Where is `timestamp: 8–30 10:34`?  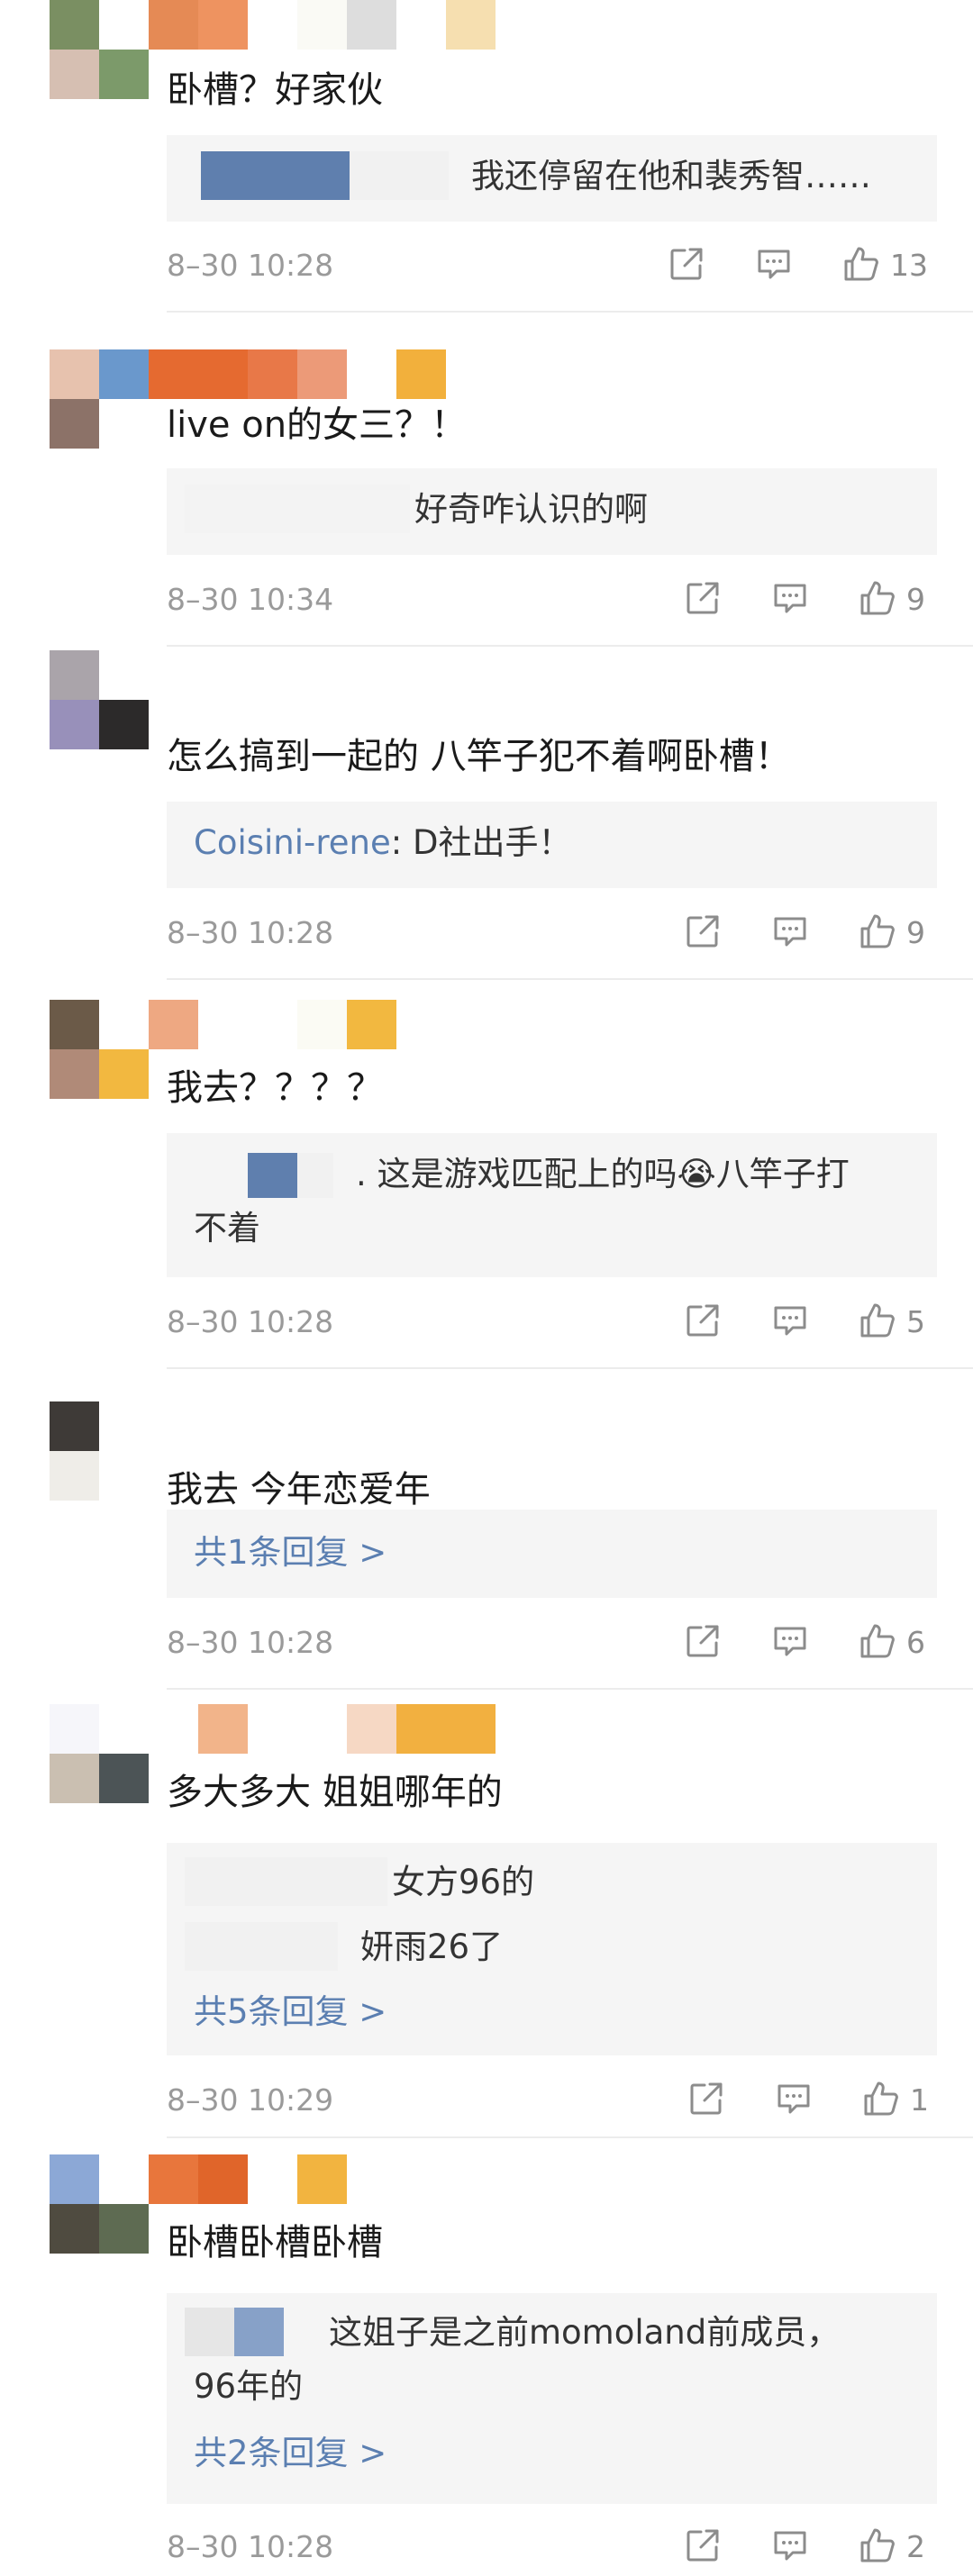
timestamp: 8–30 10:34 is located at coordinates (251, 599).